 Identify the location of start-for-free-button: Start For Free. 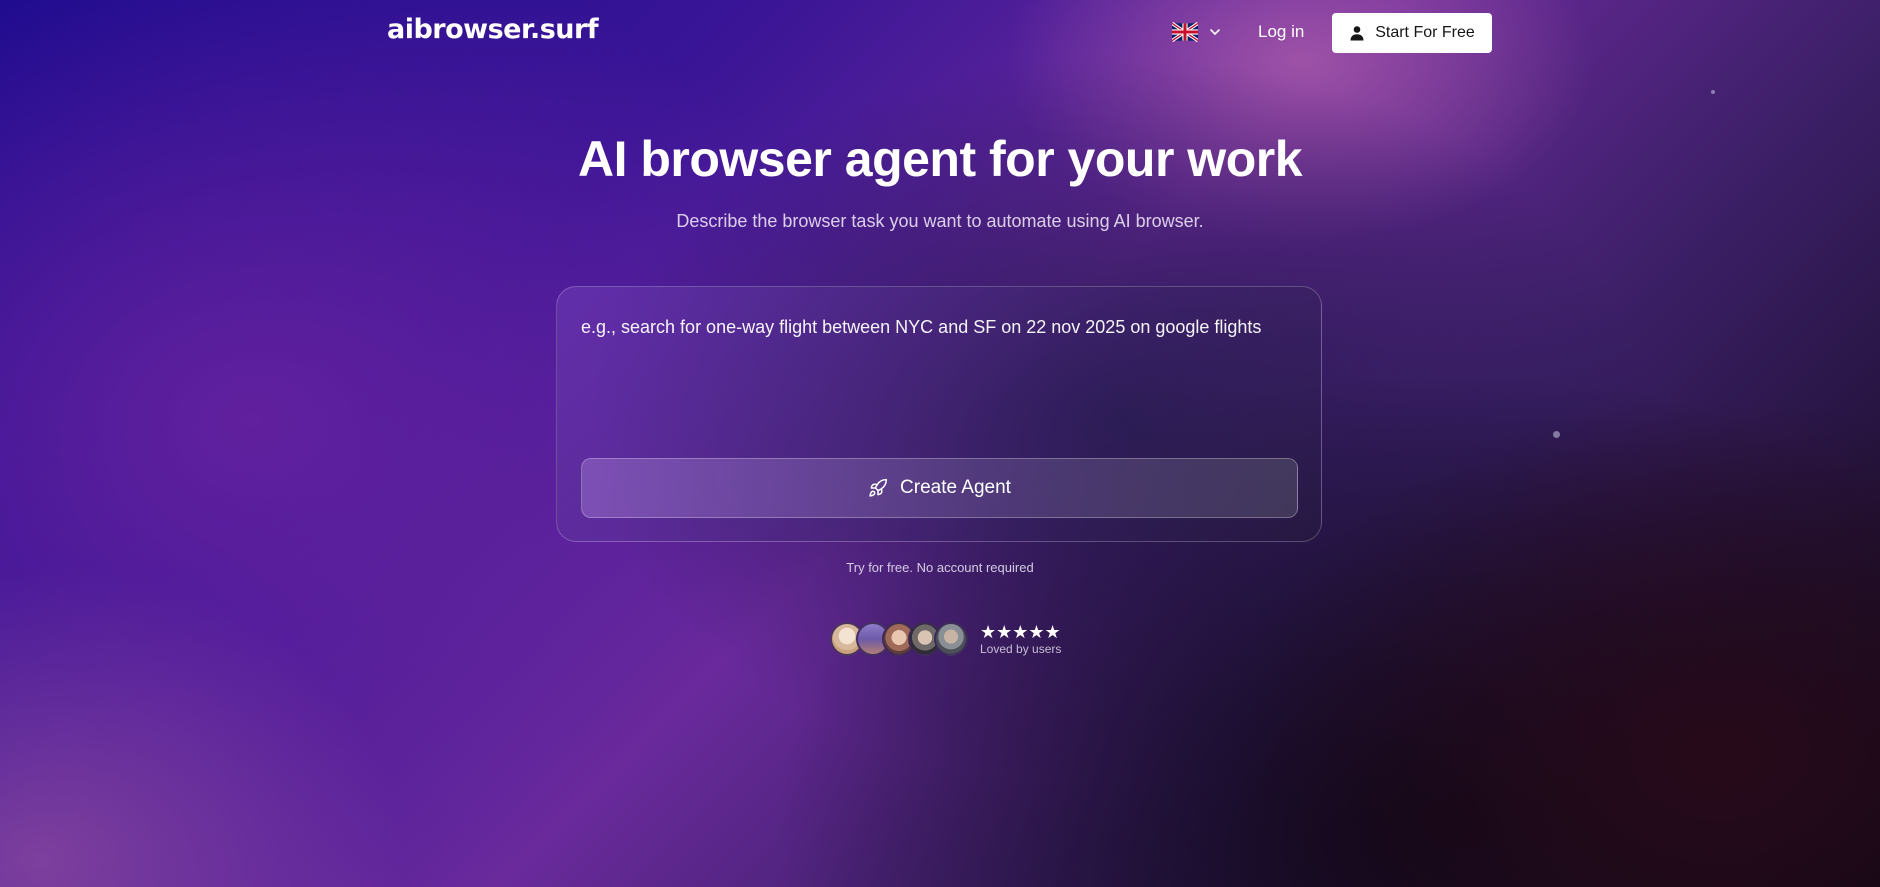
(1412, 33).